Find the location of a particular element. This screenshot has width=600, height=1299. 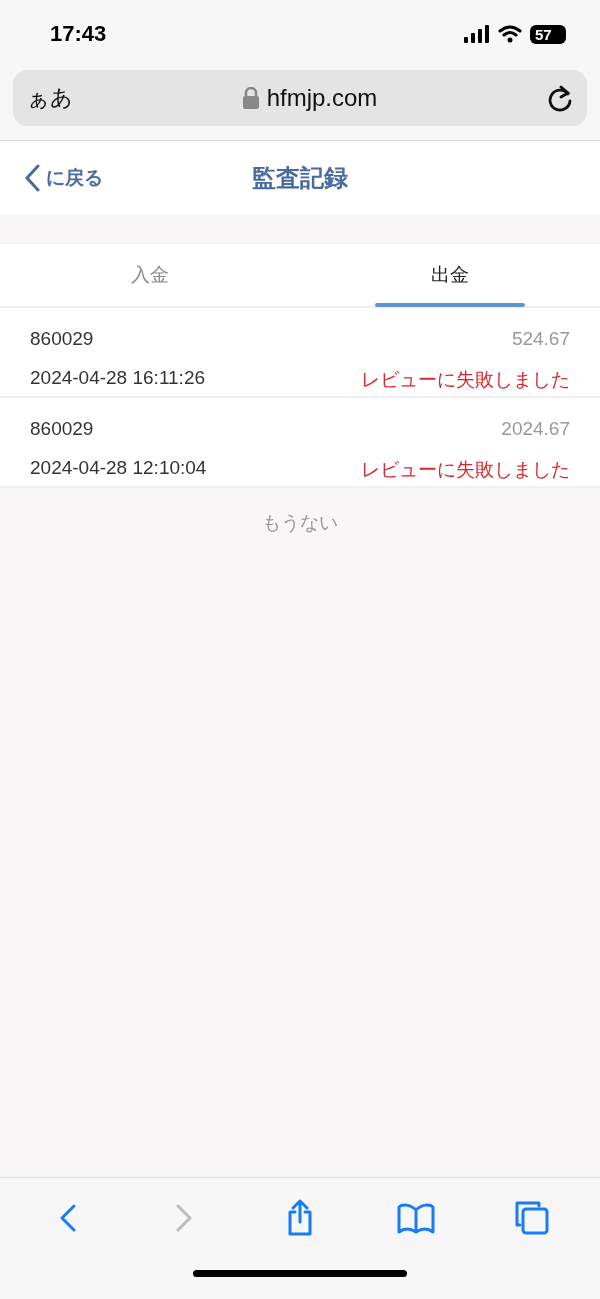

signal-icon is located at coordinates (477, 34).